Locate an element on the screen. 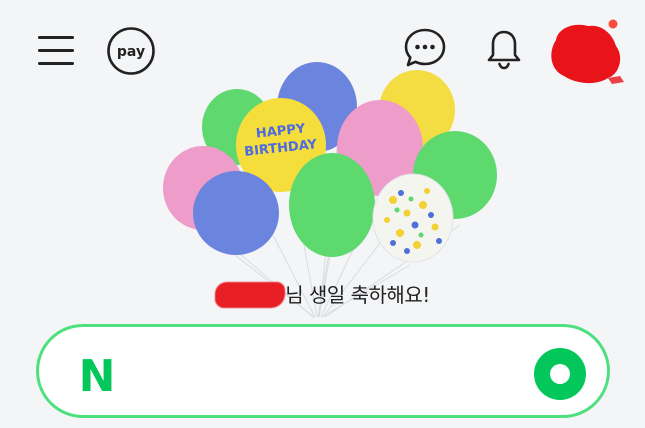 This screenshot has height=428, width=645. menu-icon is located at coordinates (56, 50).